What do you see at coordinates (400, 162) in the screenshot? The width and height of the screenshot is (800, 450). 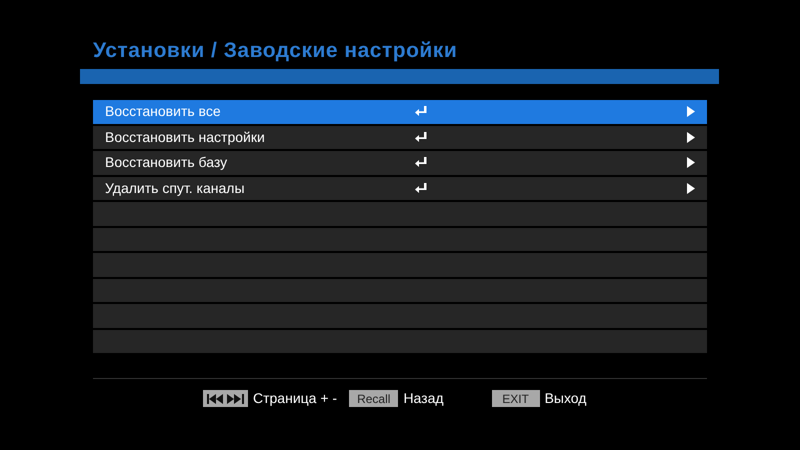 I see `menu-item: Восстановить базу` at bounding box center [400, 162].